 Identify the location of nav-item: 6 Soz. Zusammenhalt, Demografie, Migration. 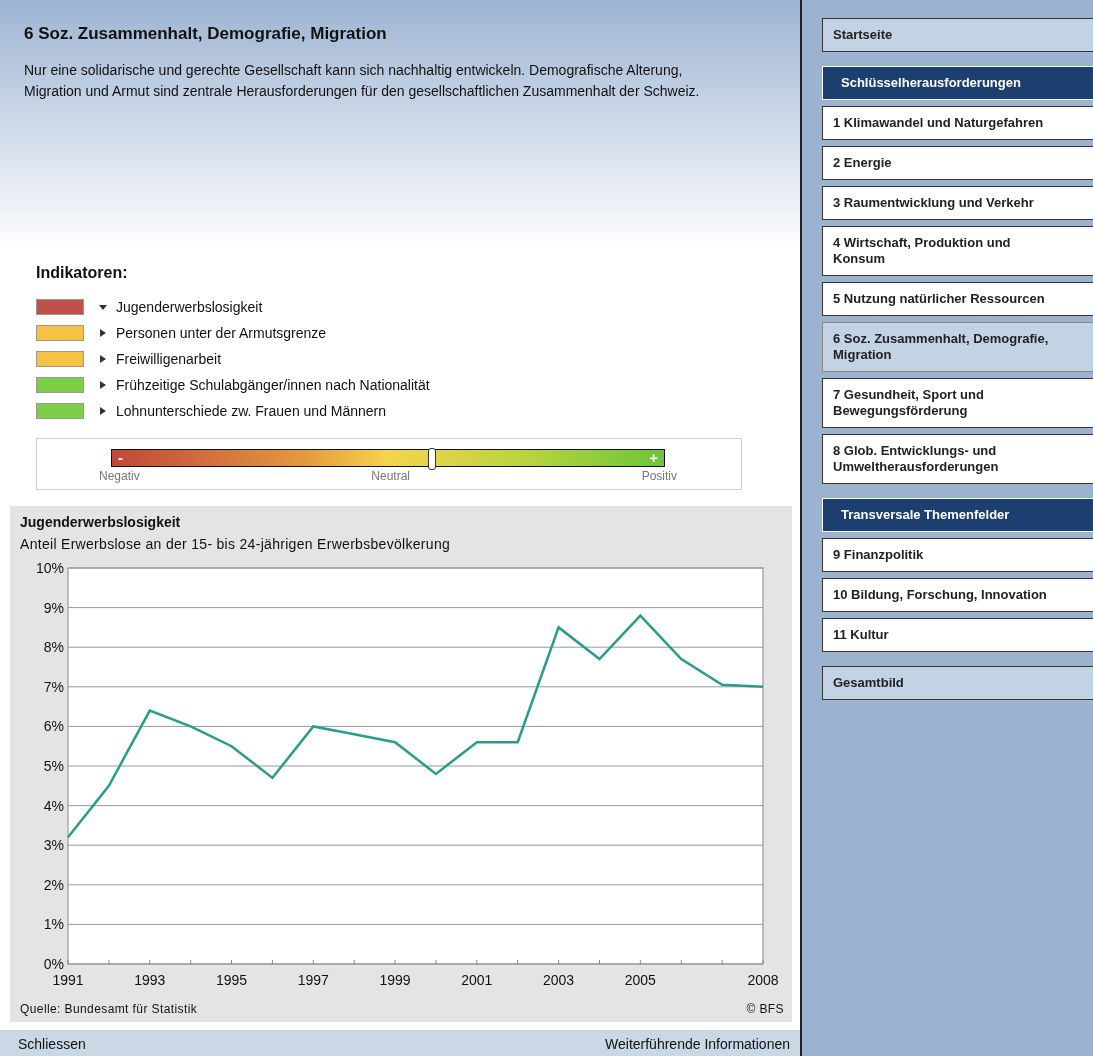
(957, 347).